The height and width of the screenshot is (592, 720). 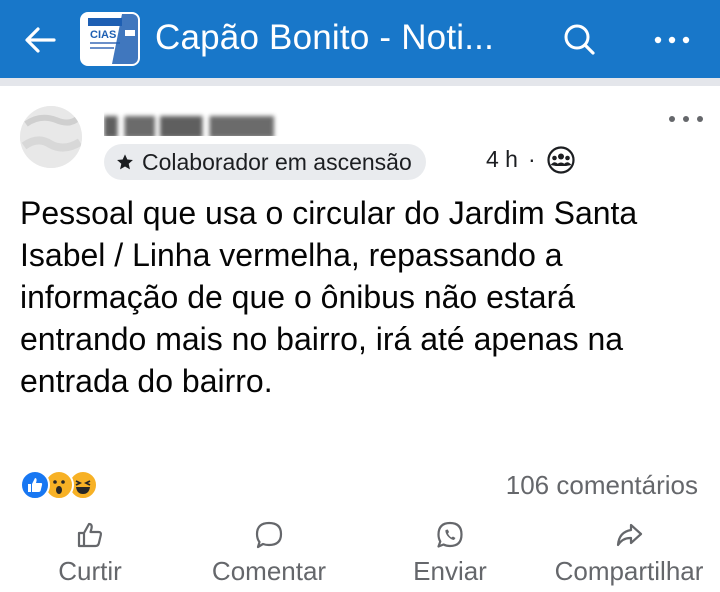 What do you see at coordinates (629, 553) in the screenshot?
I see `share-button: Compartilhar` at bounding box center [629, 553].